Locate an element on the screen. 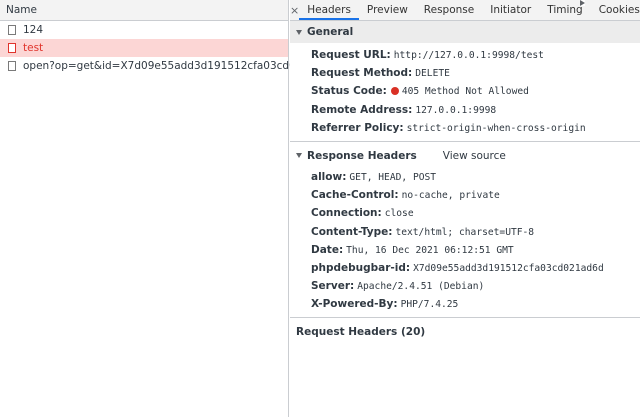 The height and width of the screenshot is (417, 640). close-icon: × is located at coordinates (294, 10).